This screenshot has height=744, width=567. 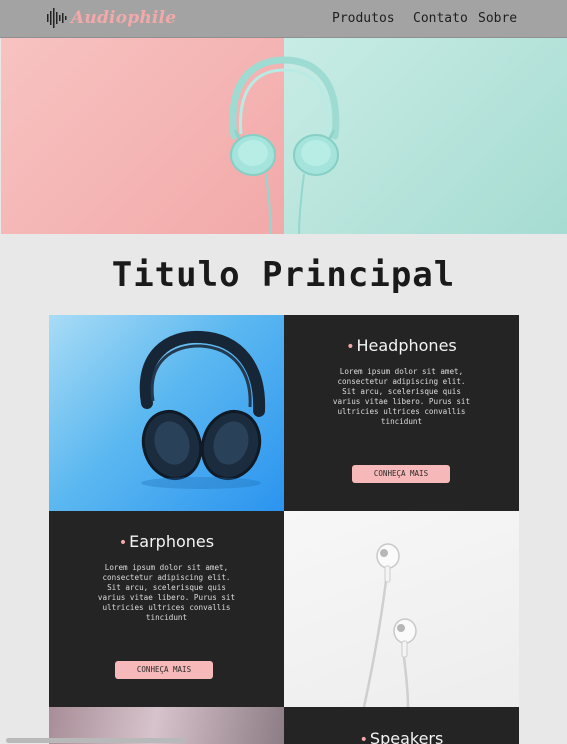 I want to click on headphones-heading: • Headphones, so click(x=401, y=345).